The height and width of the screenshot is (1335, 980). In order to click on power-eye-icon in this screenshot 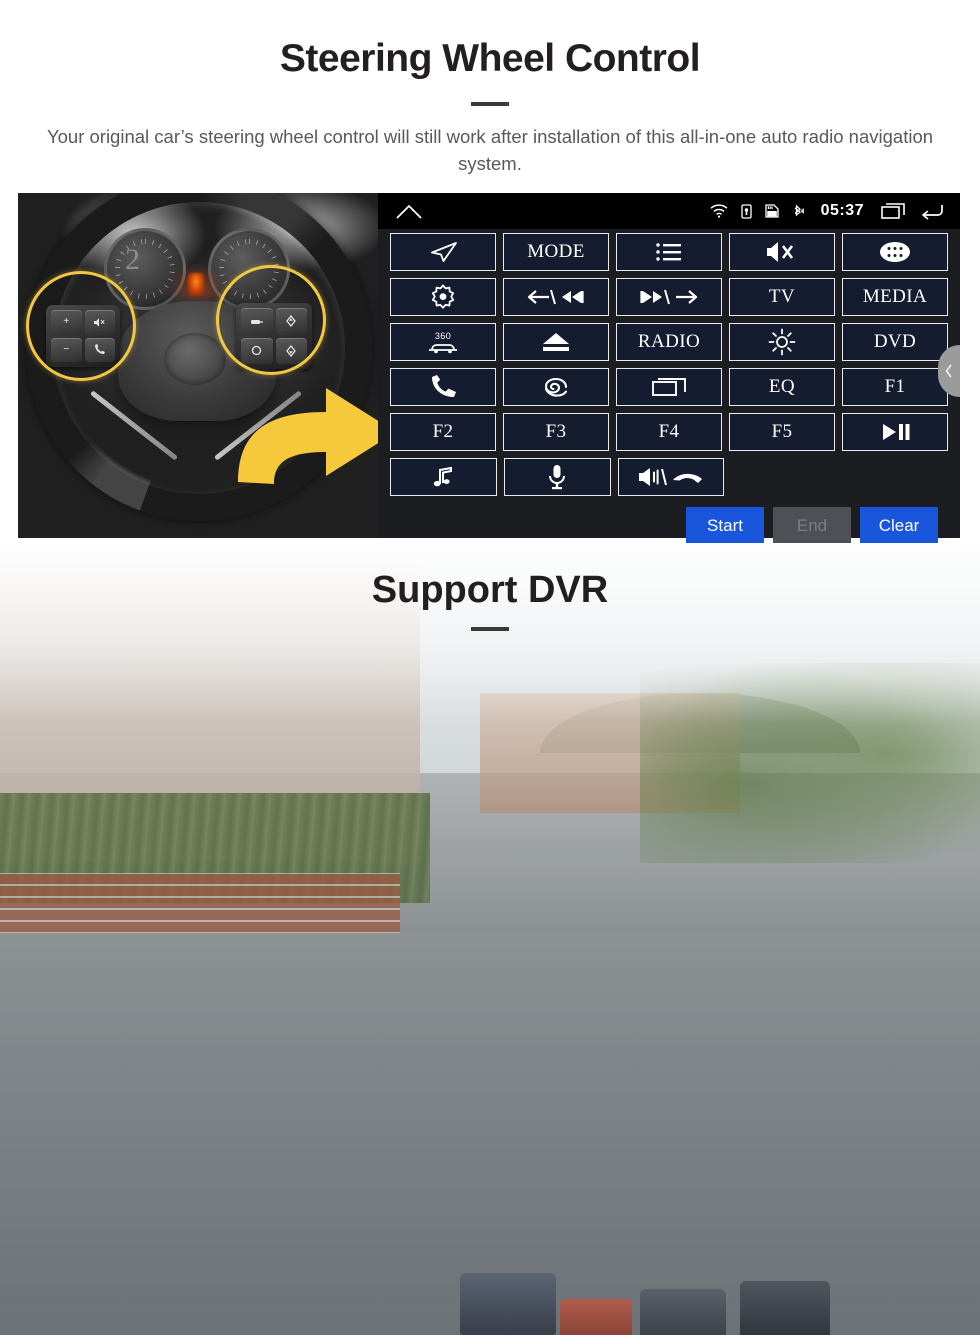, I will do `click(443, 296)`.